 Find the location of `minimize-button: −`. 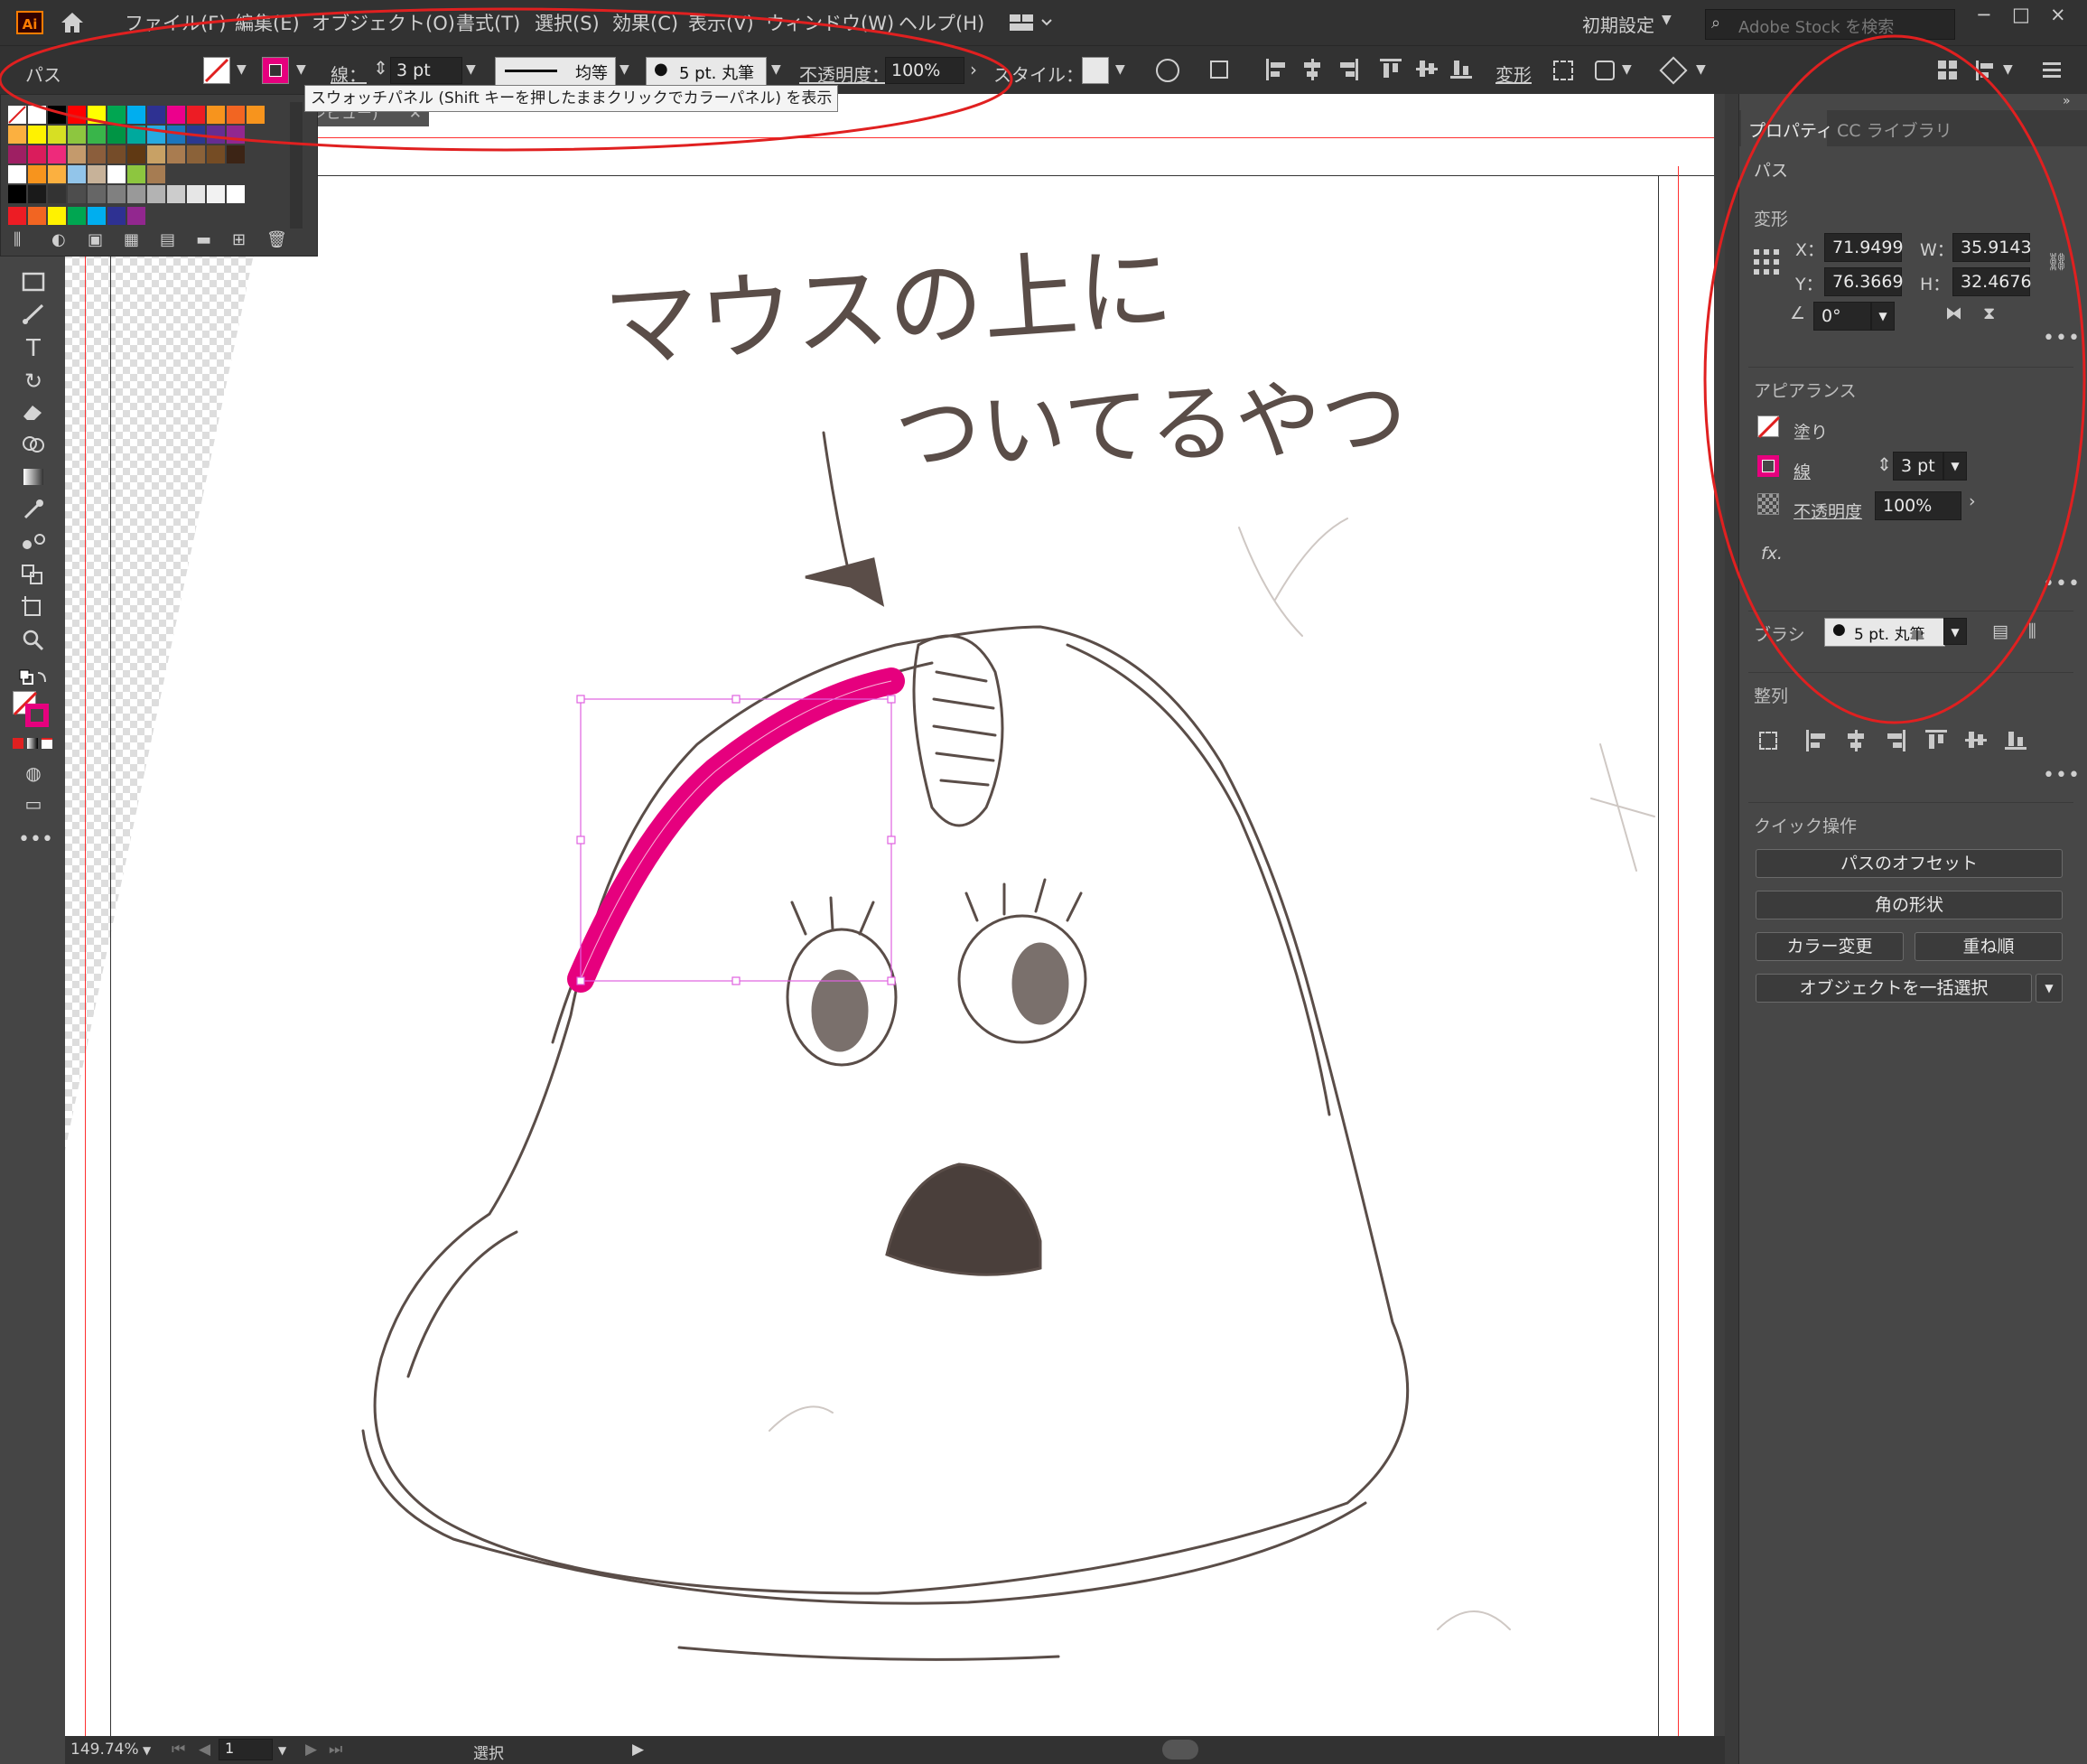

minimize-button: − is located at coordinates (1984, 15).